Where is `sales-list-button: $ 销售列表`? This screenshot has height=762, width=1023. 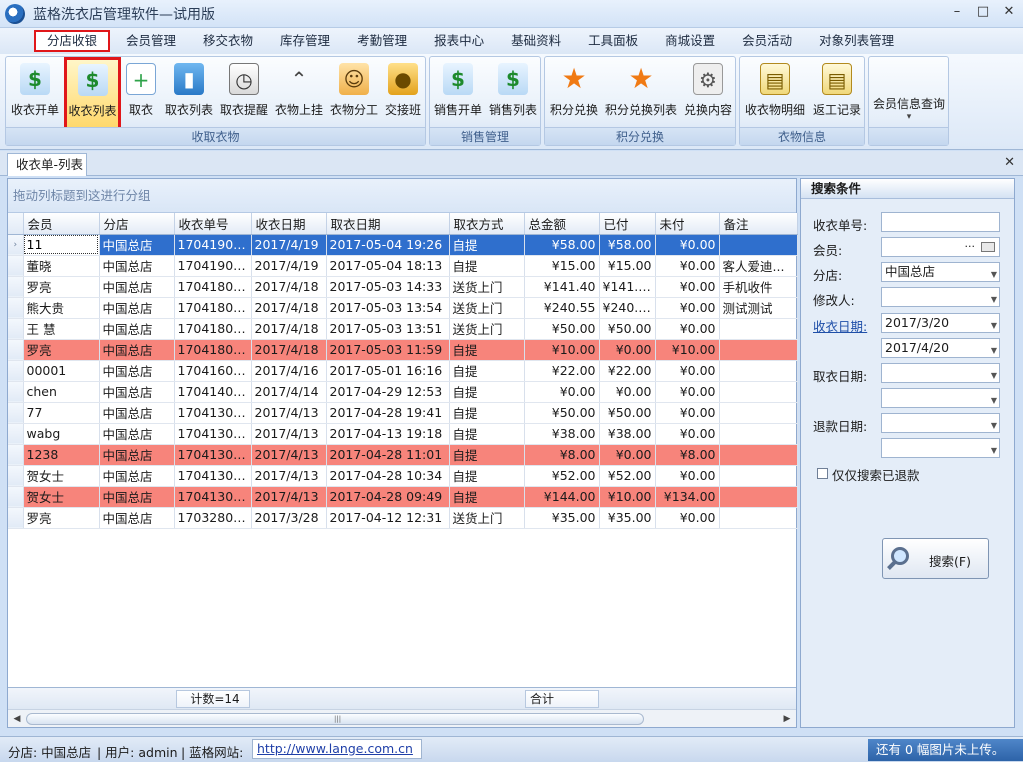 sales-list-button: $ 销售列表 is located at coordinates (513, 94).